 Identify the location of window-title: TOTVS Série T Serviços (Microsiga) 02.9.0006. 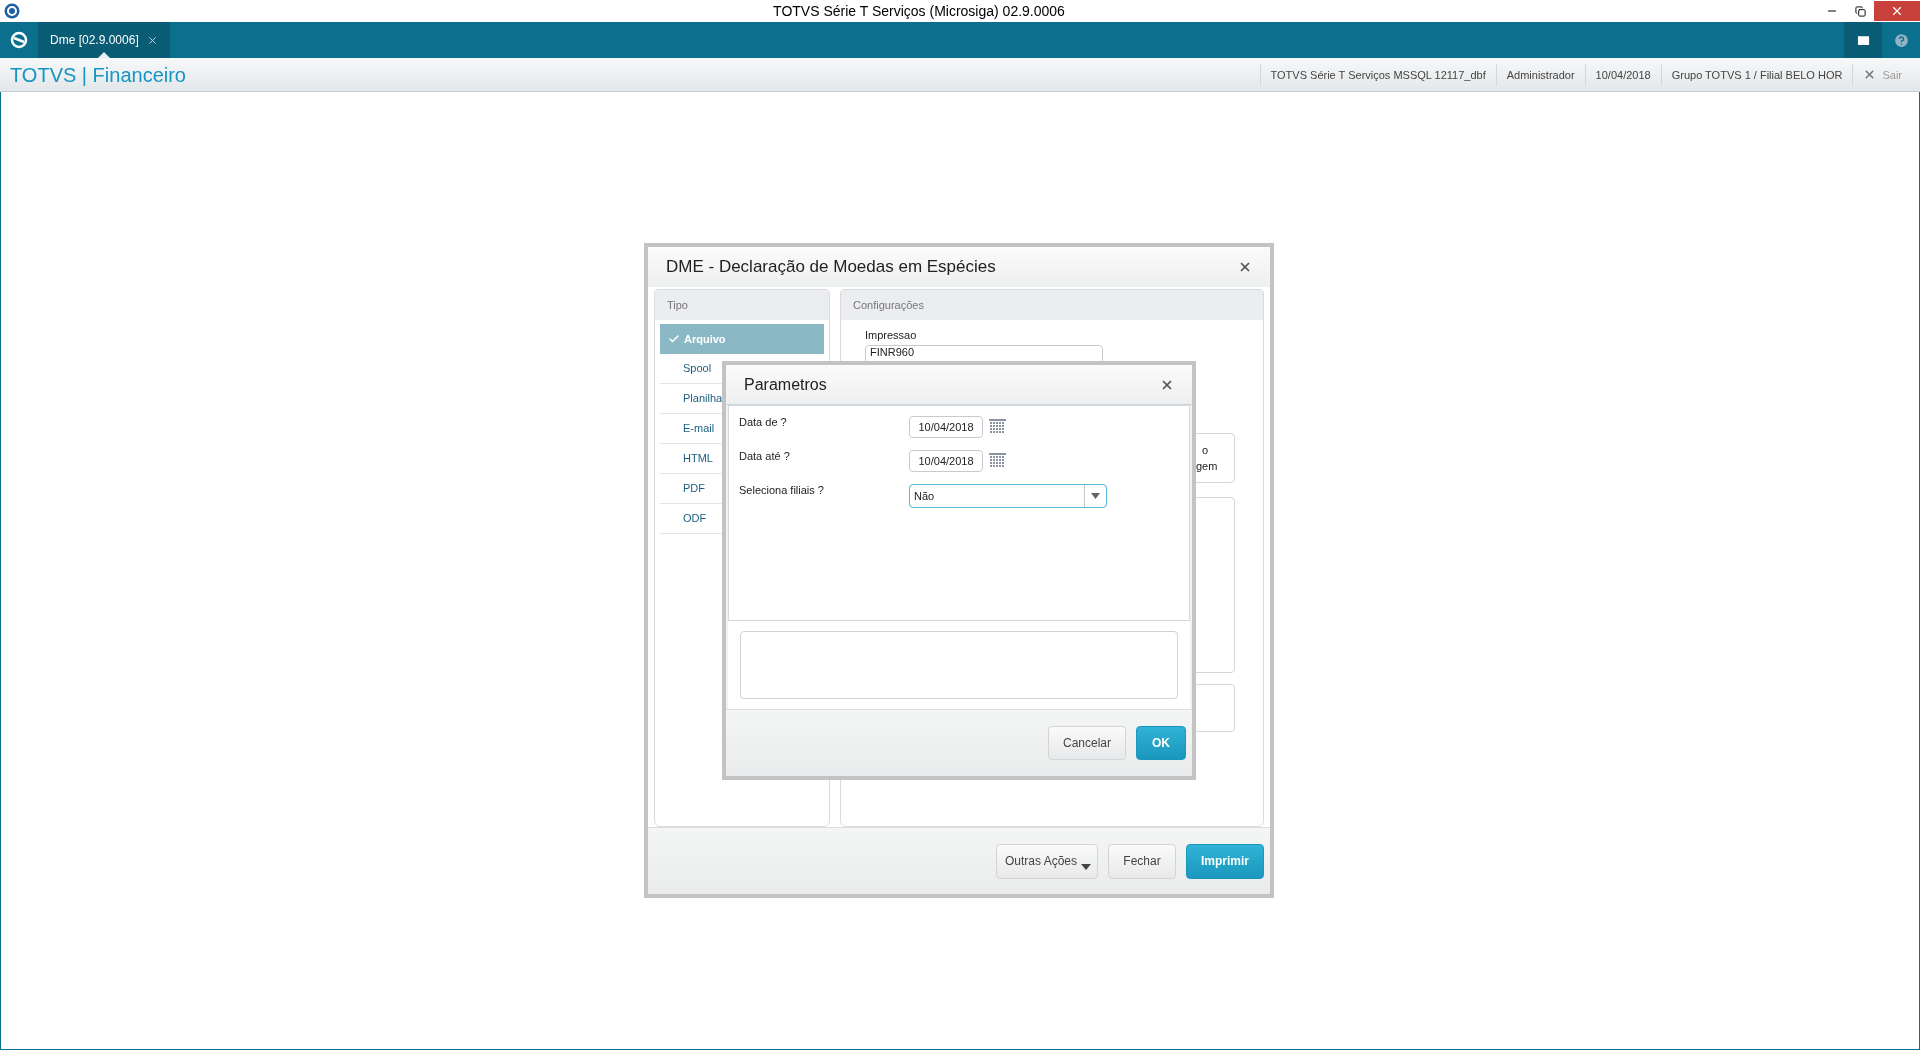
(919, 11).